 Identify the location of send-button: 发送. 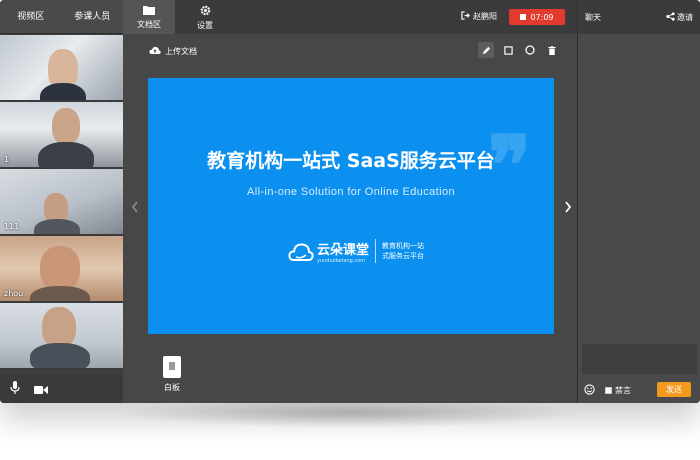
(674, 389).